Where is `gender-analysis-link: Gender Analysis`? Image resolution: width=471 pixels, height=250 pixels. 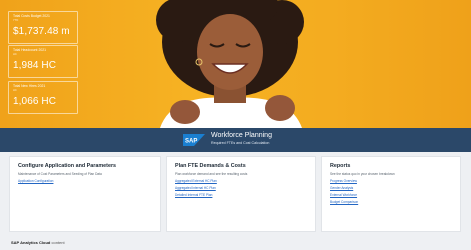
gender-analysis-link: Gender Analysis is located at coordinates (391, 188).